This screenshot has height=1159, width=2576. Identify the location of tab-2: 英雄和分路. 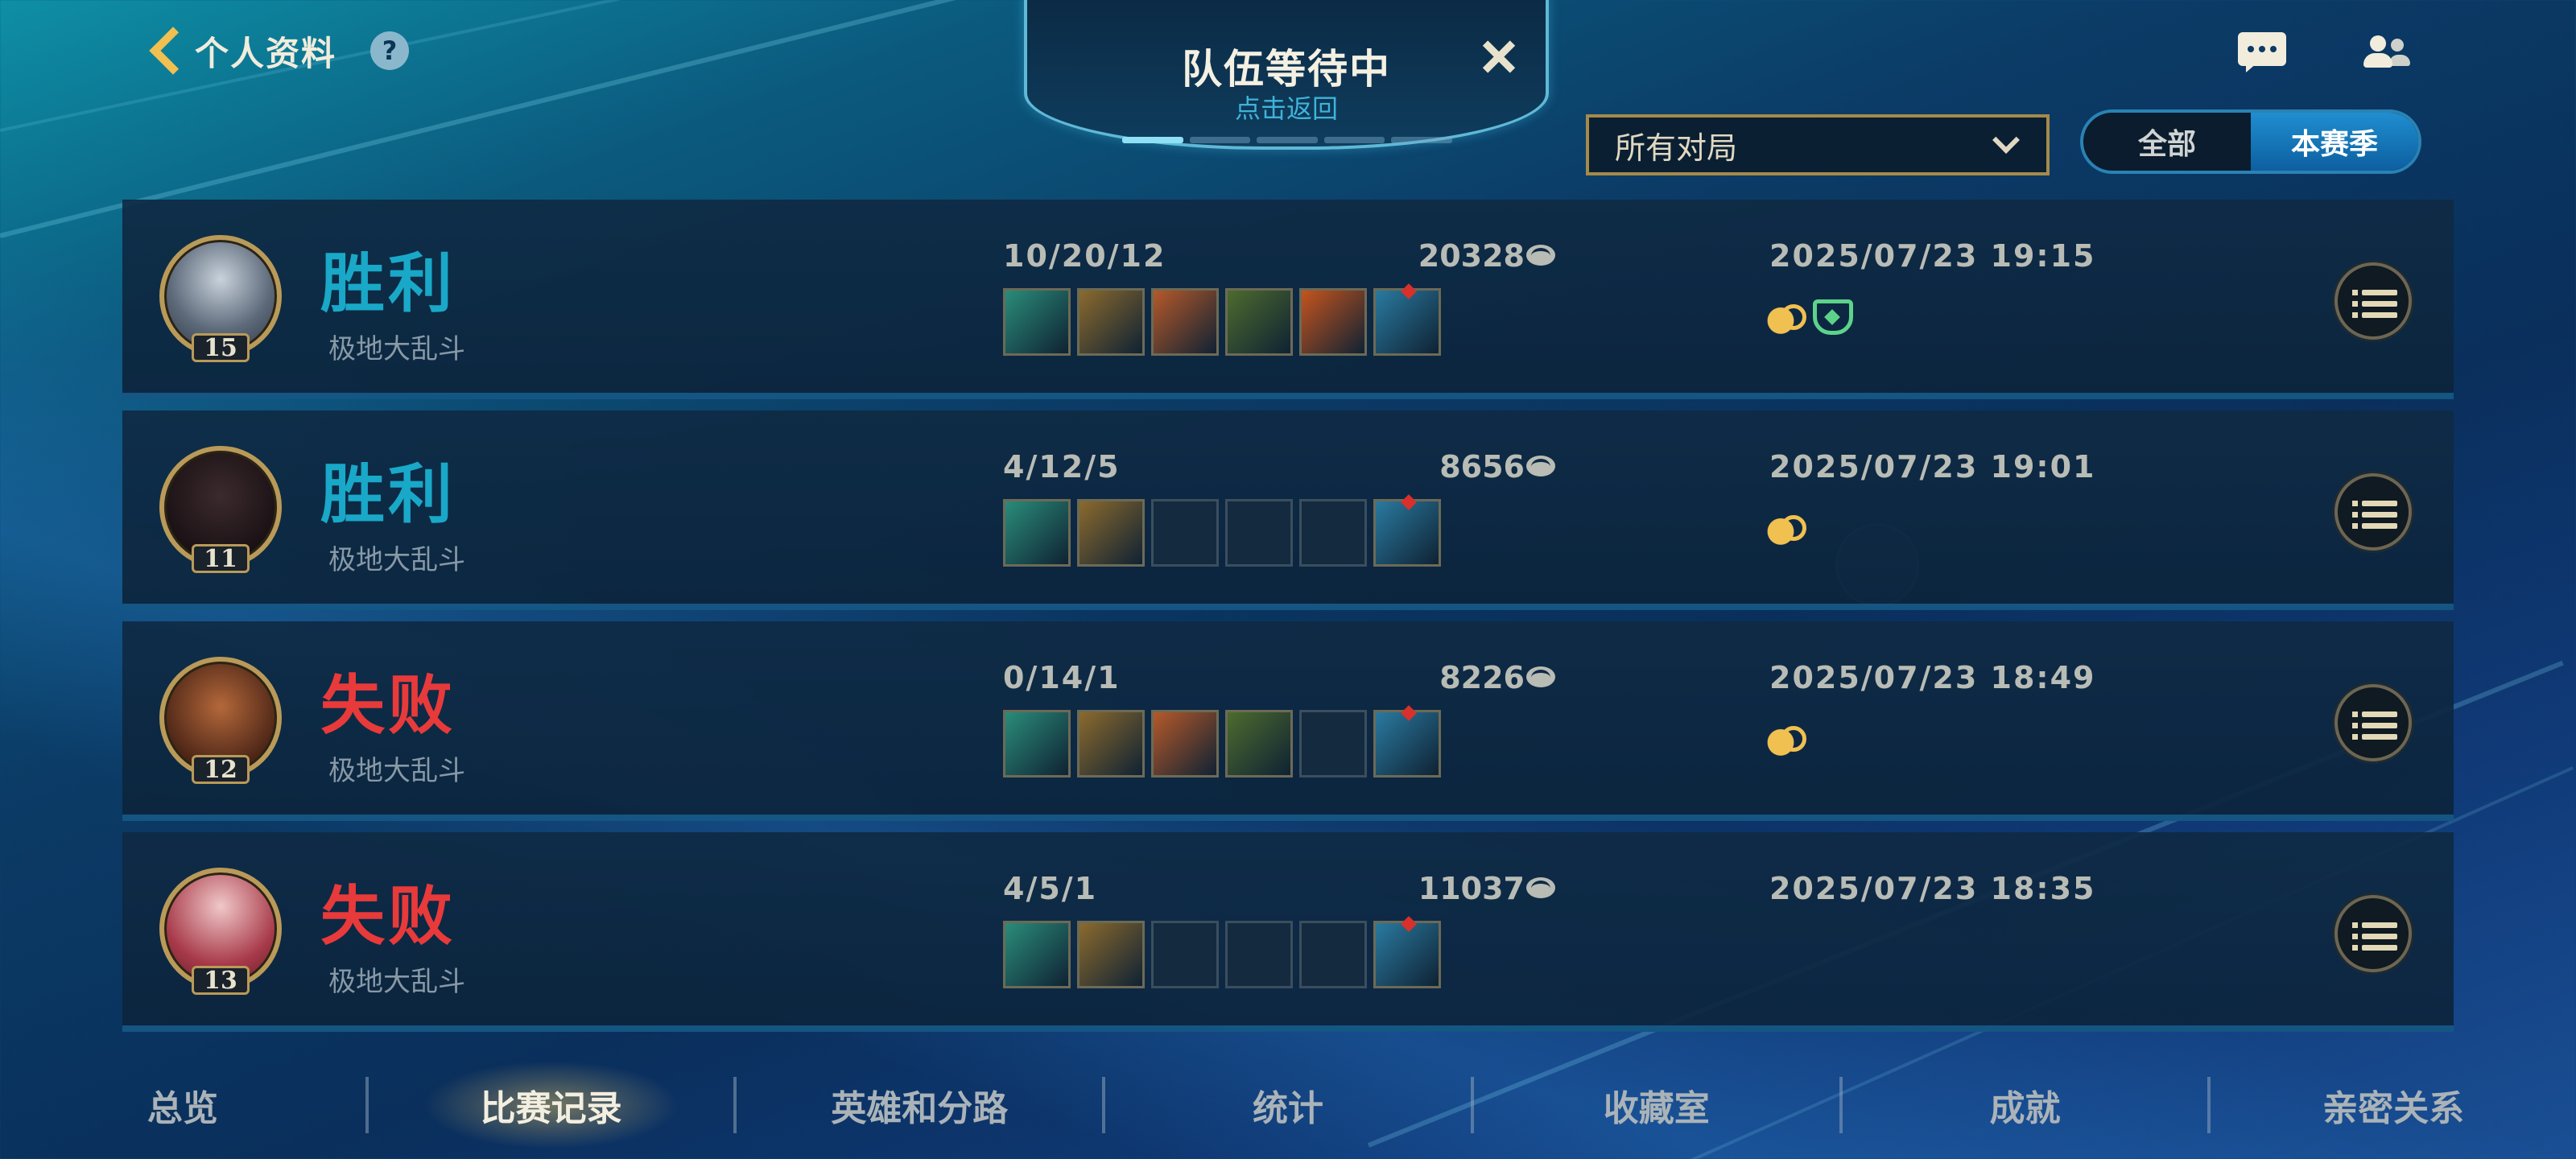
(919, 1105).